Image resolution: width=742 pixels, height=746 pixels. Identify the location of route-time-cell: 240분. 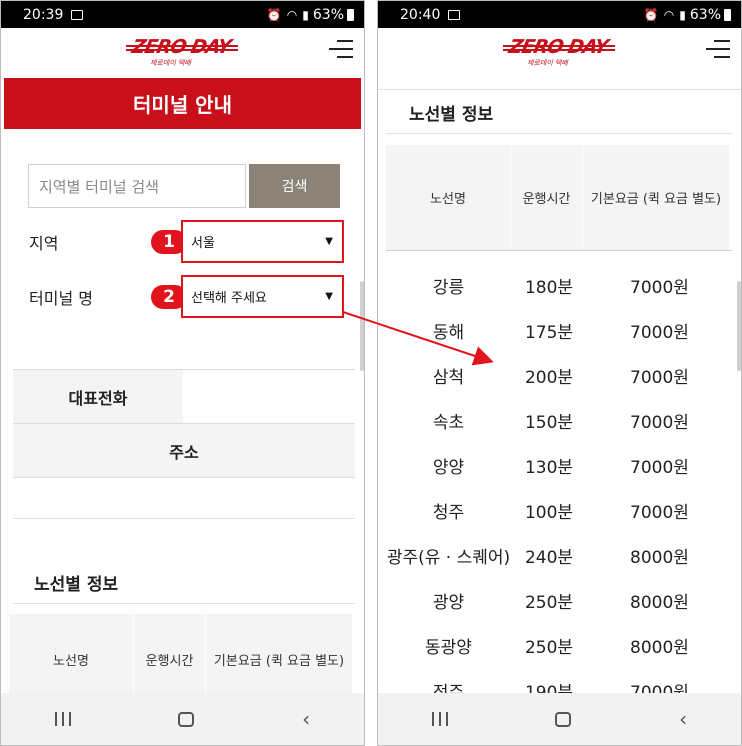
(549, 558).